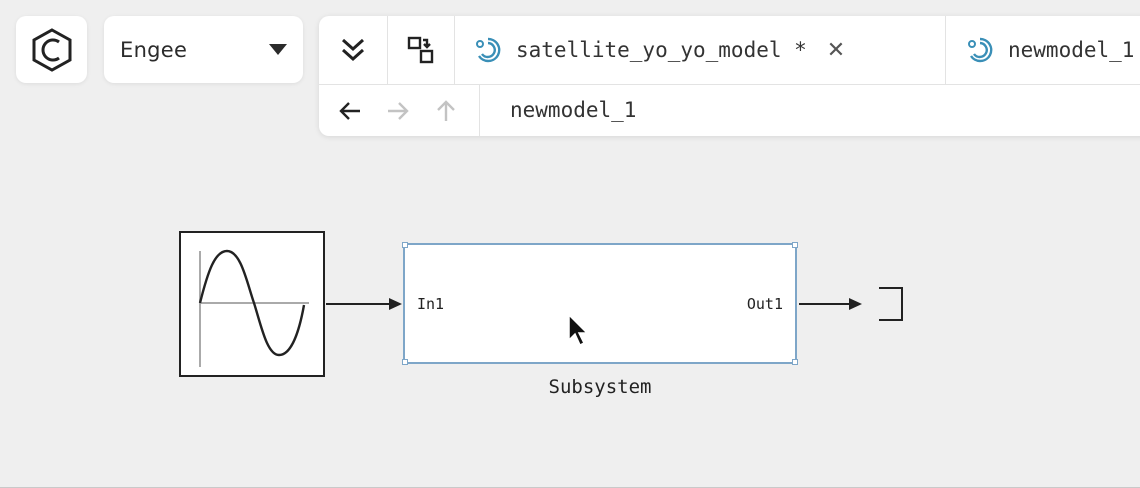 The image size is (1140, 488). I want to click on subsystem-caption: Subsystem, so click(600, 387).